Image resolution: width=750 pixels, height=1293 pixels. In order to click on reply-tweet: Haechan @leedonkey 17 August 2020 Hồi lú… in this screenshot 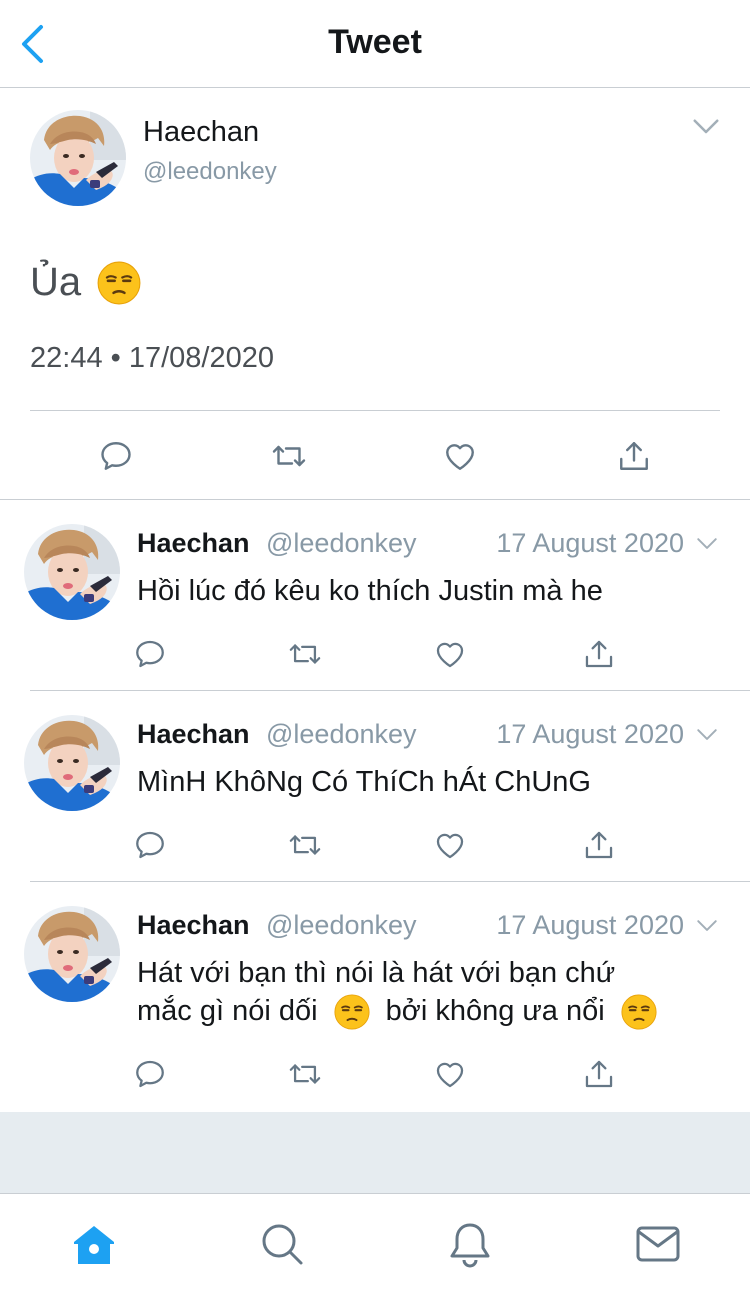, I will do `click(375, 595)`.